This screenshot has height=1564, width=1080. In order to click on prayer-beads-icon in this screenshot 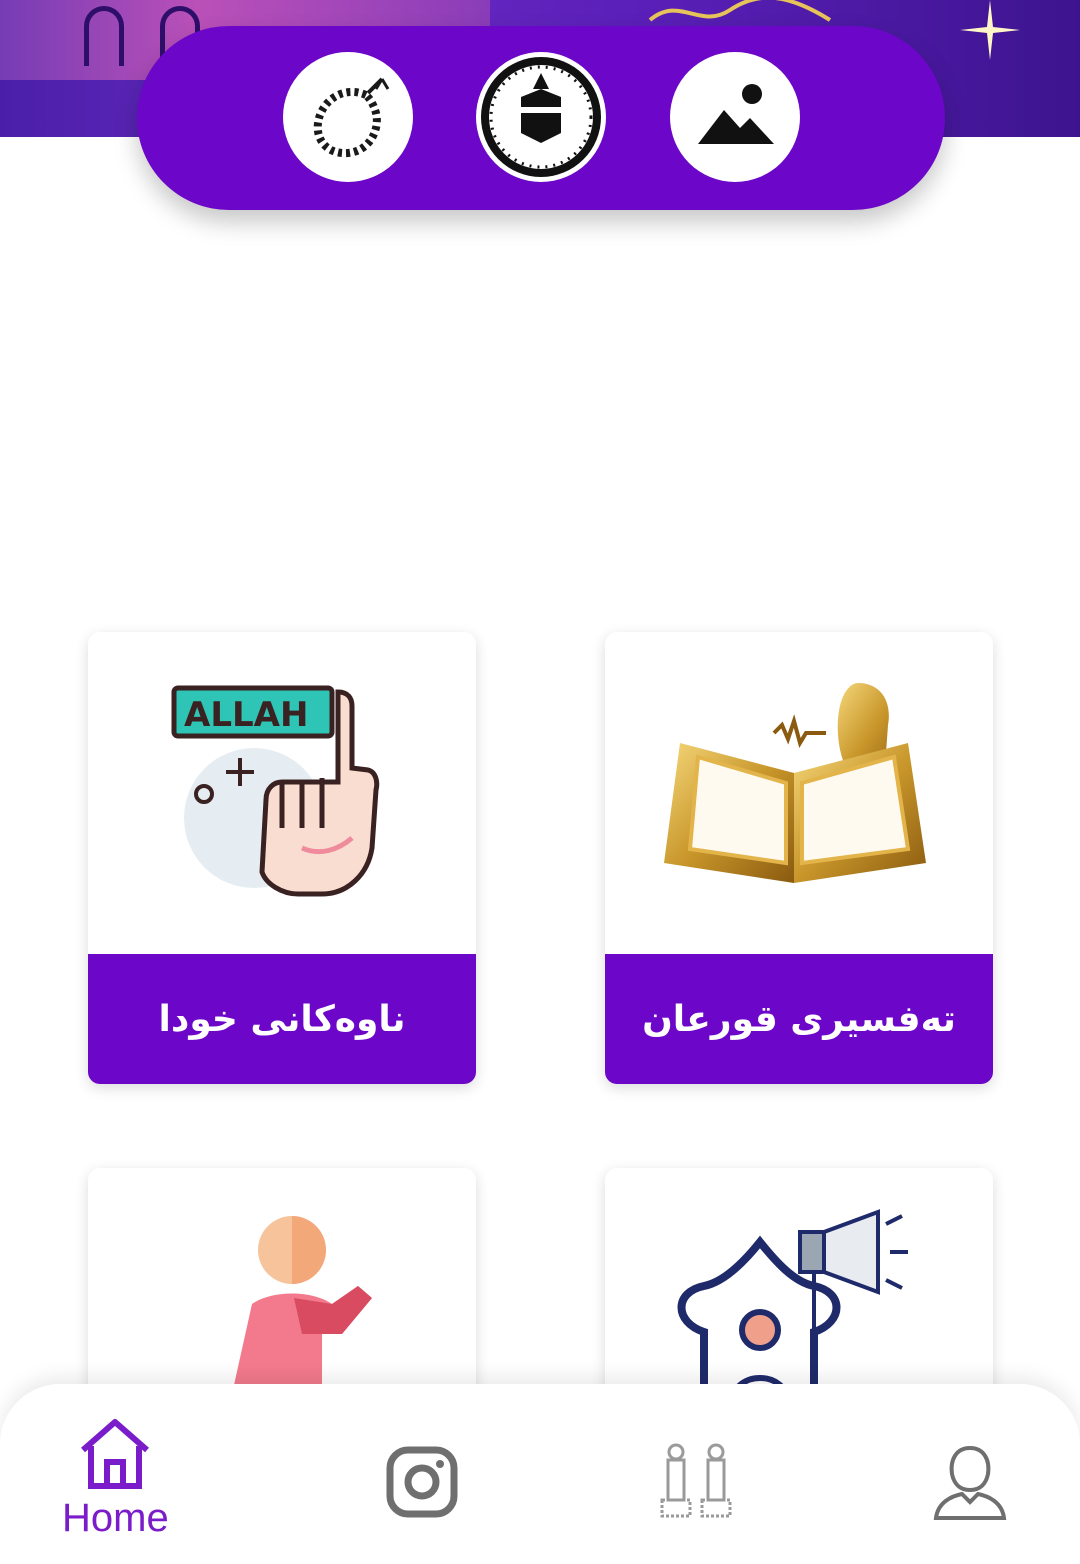, I will do `click(351, 117)`.